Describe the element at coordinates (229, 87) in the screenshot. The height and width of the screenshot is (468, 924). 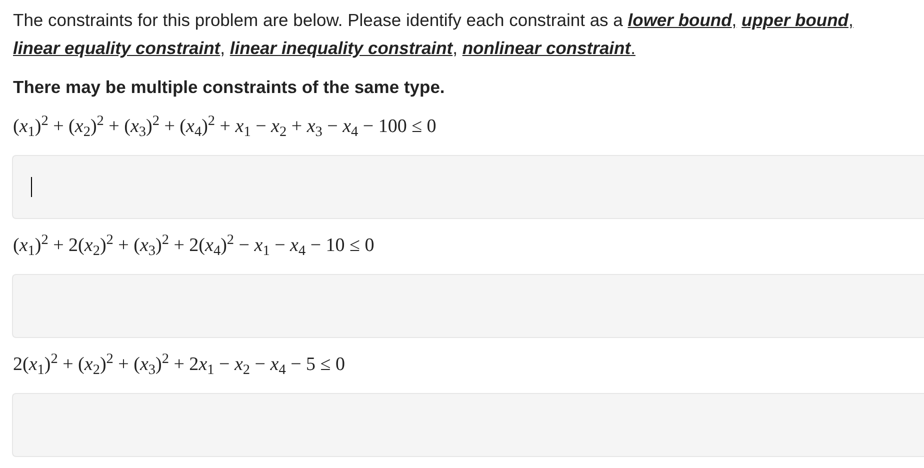
I see `note-text: There may be multiple constraints of the same type.` at that location.